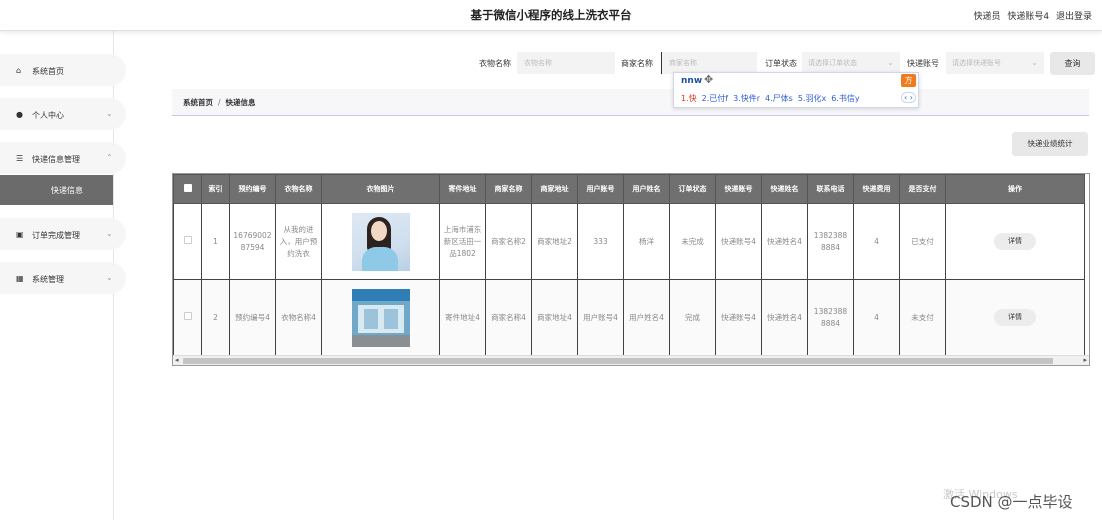 This screenshot has height=520, width=1102. I want to click on sidebar-item-home: ⌂ 系统首页, so click(63, 70).